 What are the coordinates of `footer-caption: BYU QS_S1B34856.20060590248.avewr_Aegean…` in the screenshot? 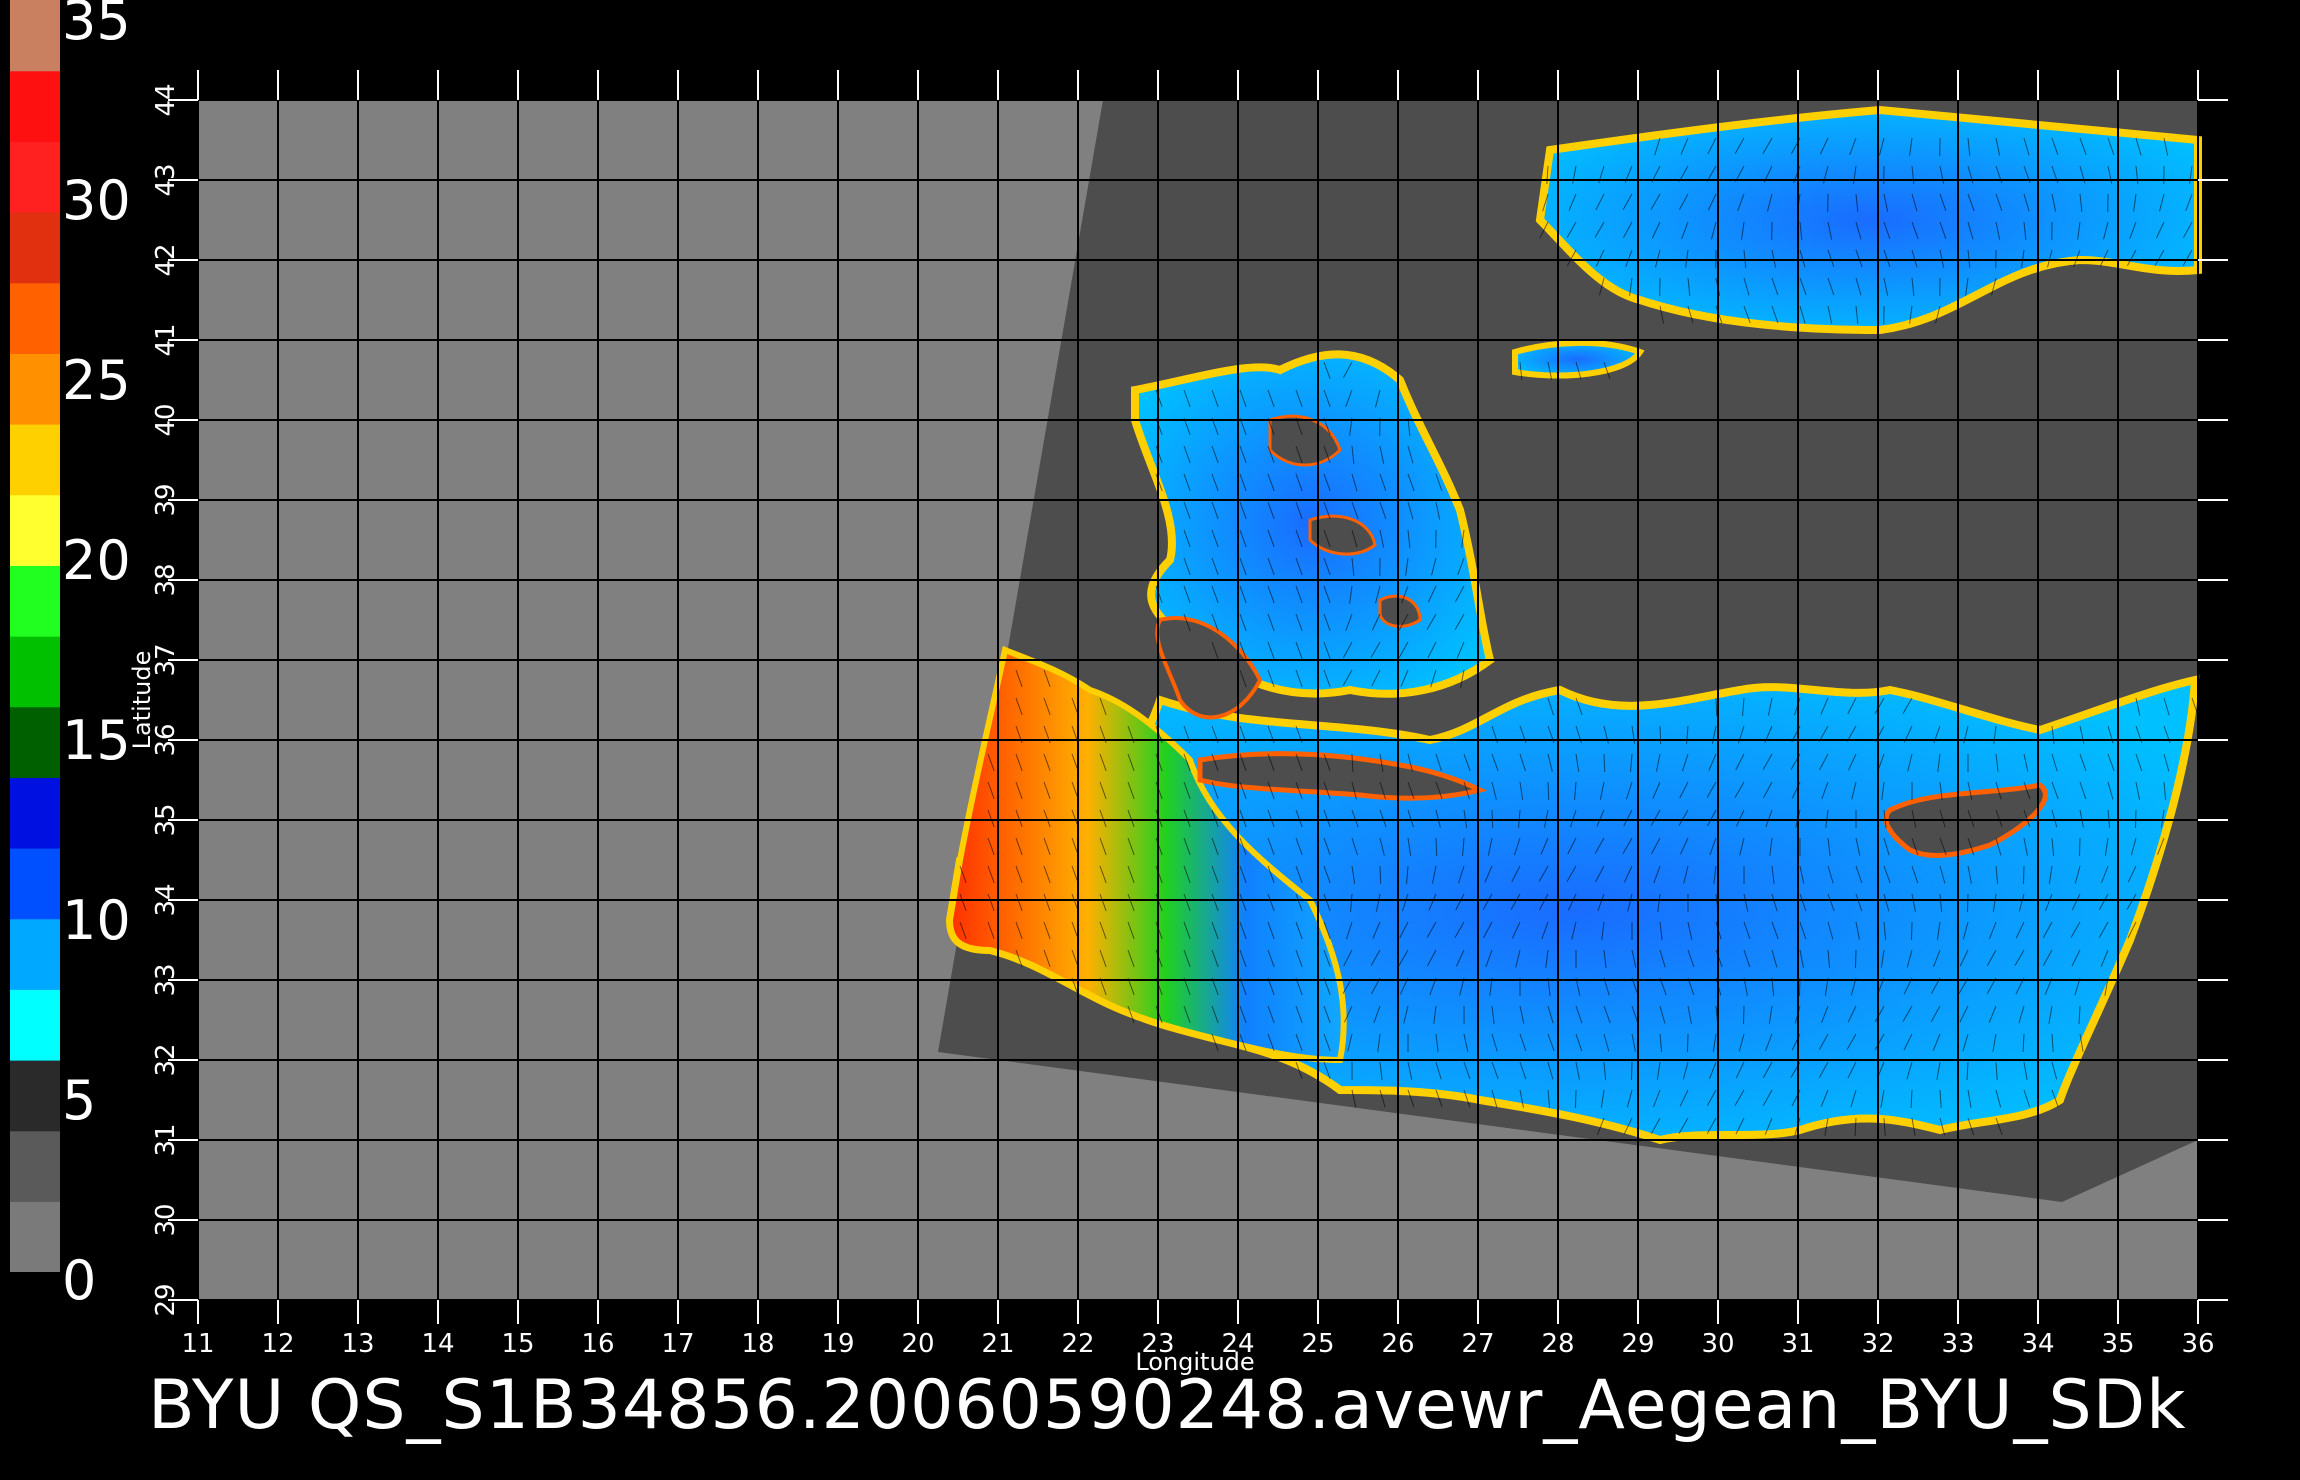 It's located at (1167, 1405).